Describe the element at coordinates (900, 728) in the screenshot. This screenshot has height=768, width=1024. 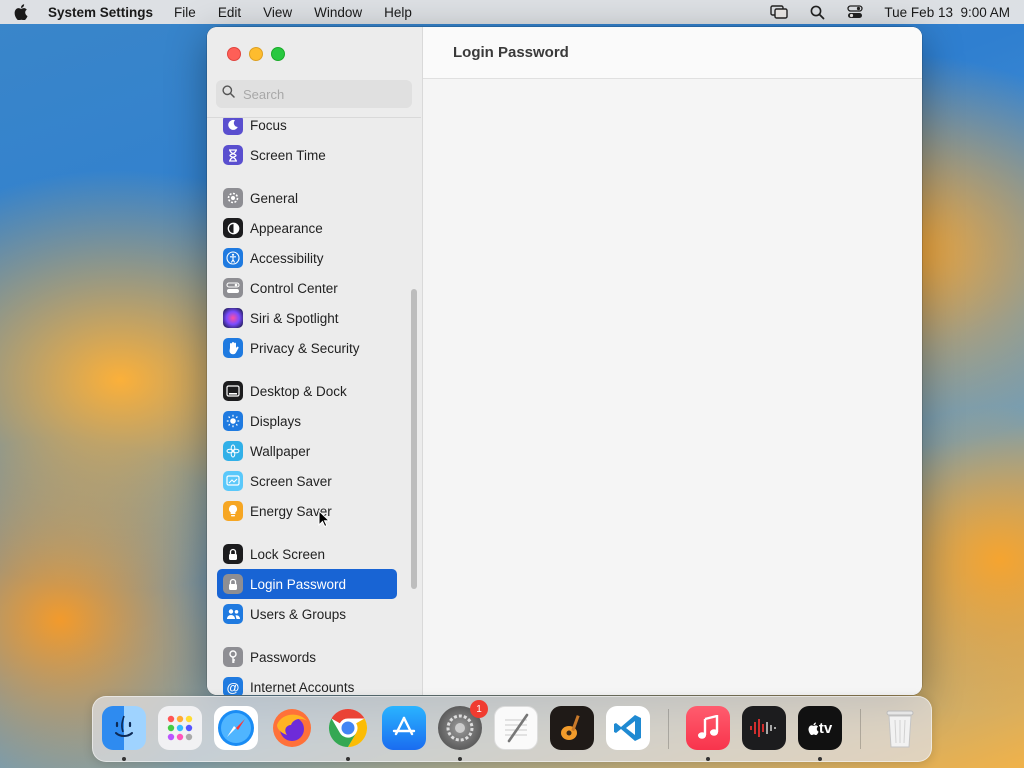
I see `trash-icon` at that location.